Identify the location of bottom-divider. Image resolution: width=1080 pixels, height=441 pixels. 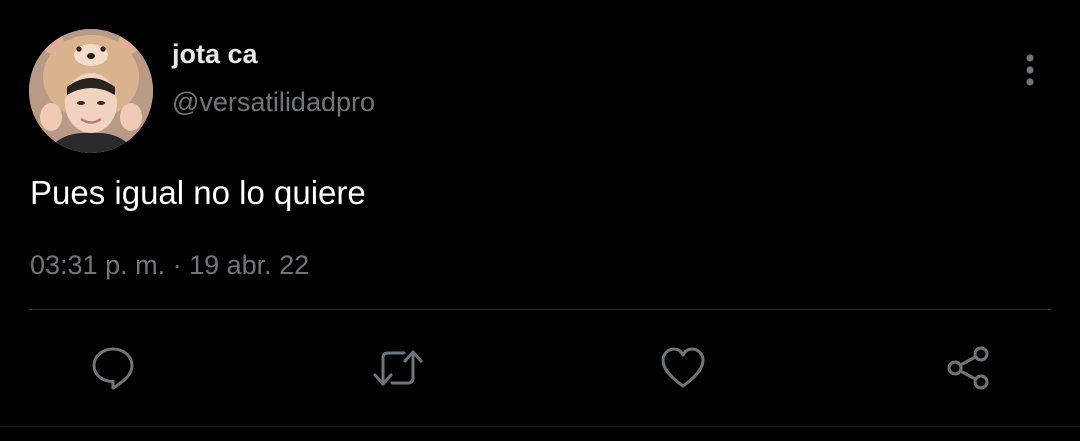
(540, 426).